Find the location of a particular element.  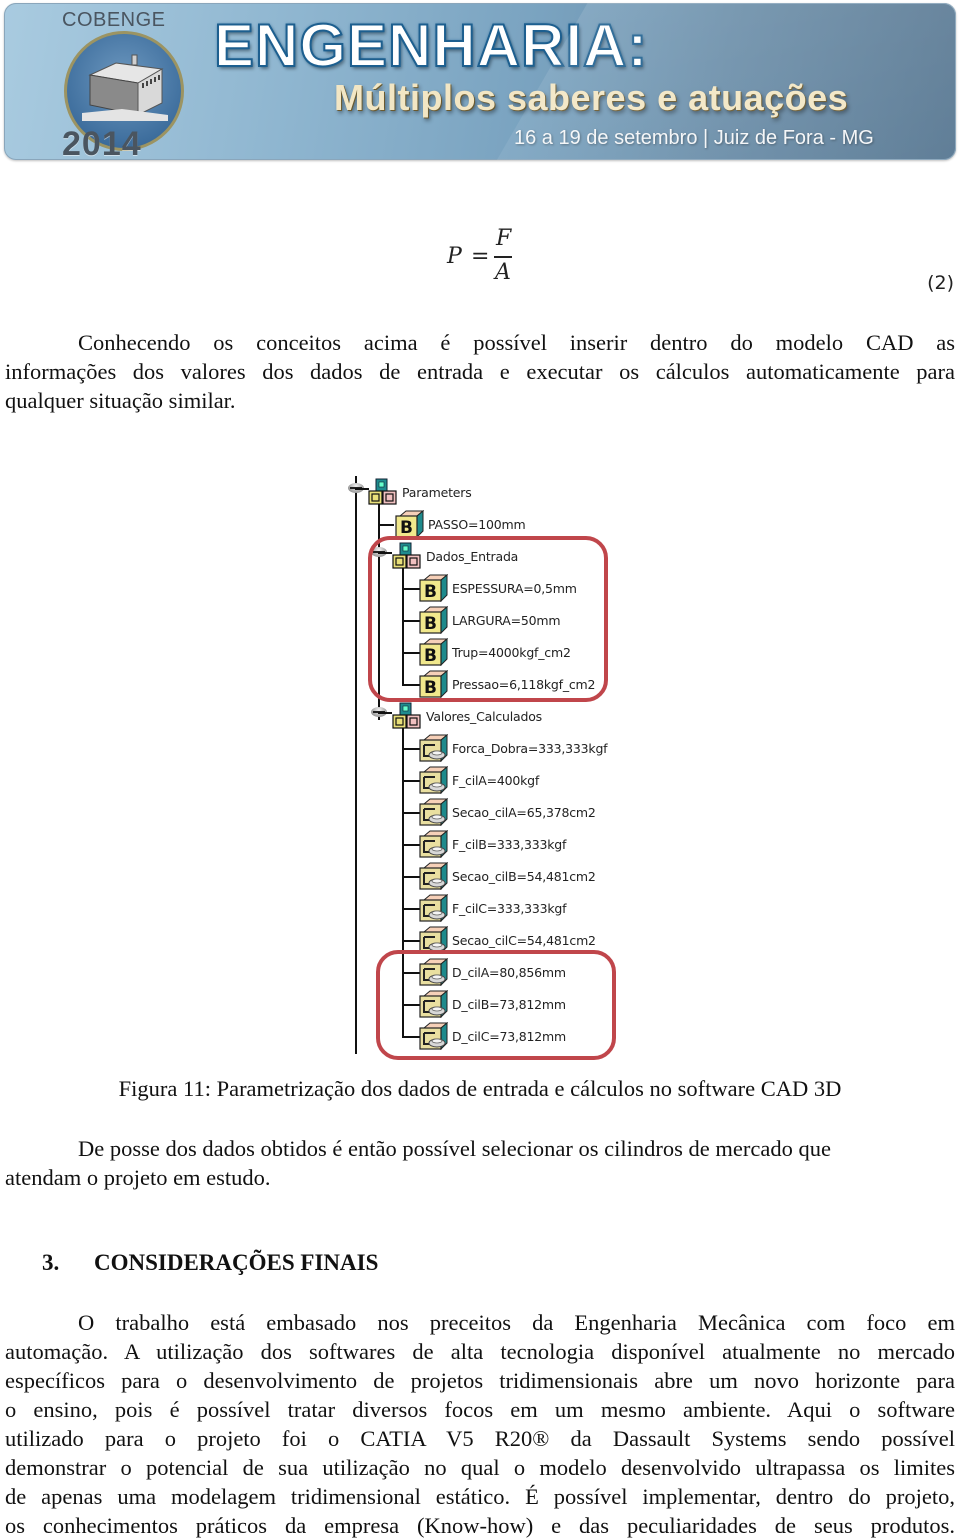

tree-node-parameters: Parameters is located at coordinates (420, 491).